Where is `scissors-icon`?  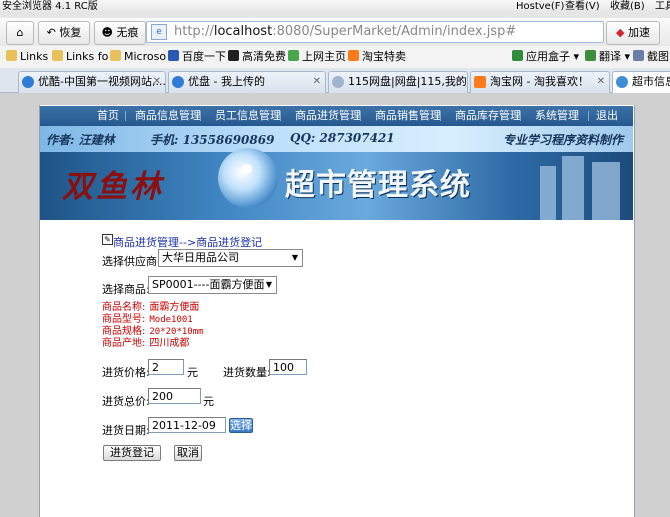
scissors-icon is located at coordinates (638, 55).